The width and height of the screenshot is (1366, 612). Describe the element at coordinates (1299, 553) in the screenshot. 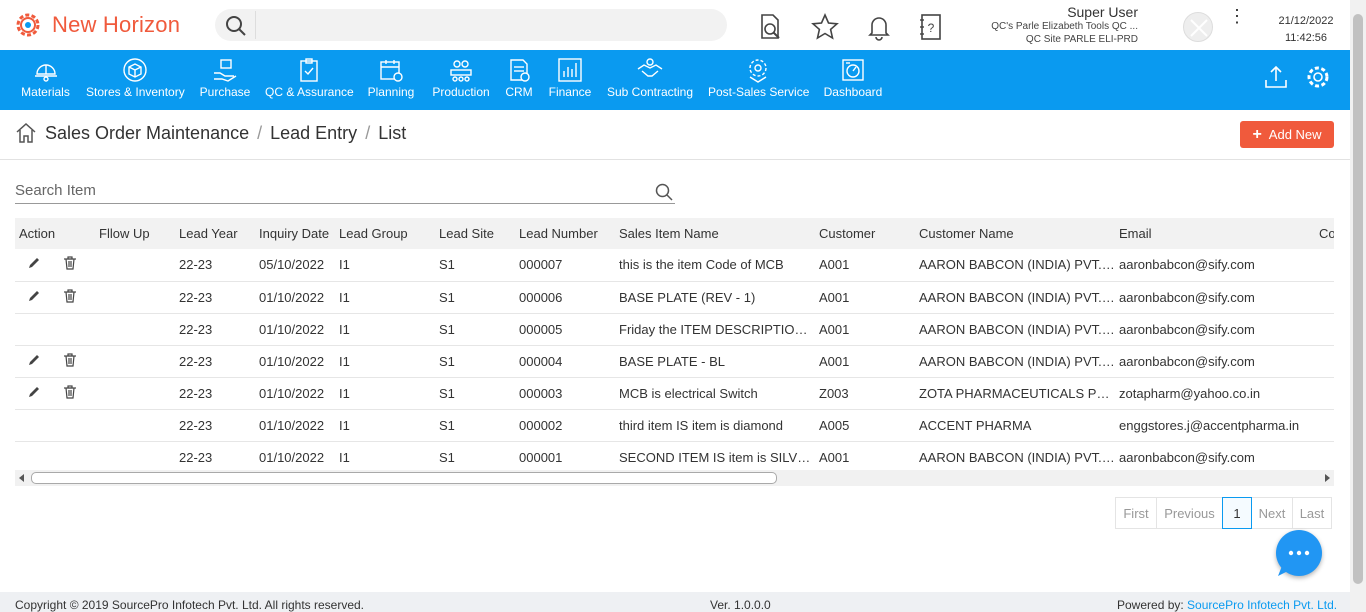

I see `chat-button` at that location.